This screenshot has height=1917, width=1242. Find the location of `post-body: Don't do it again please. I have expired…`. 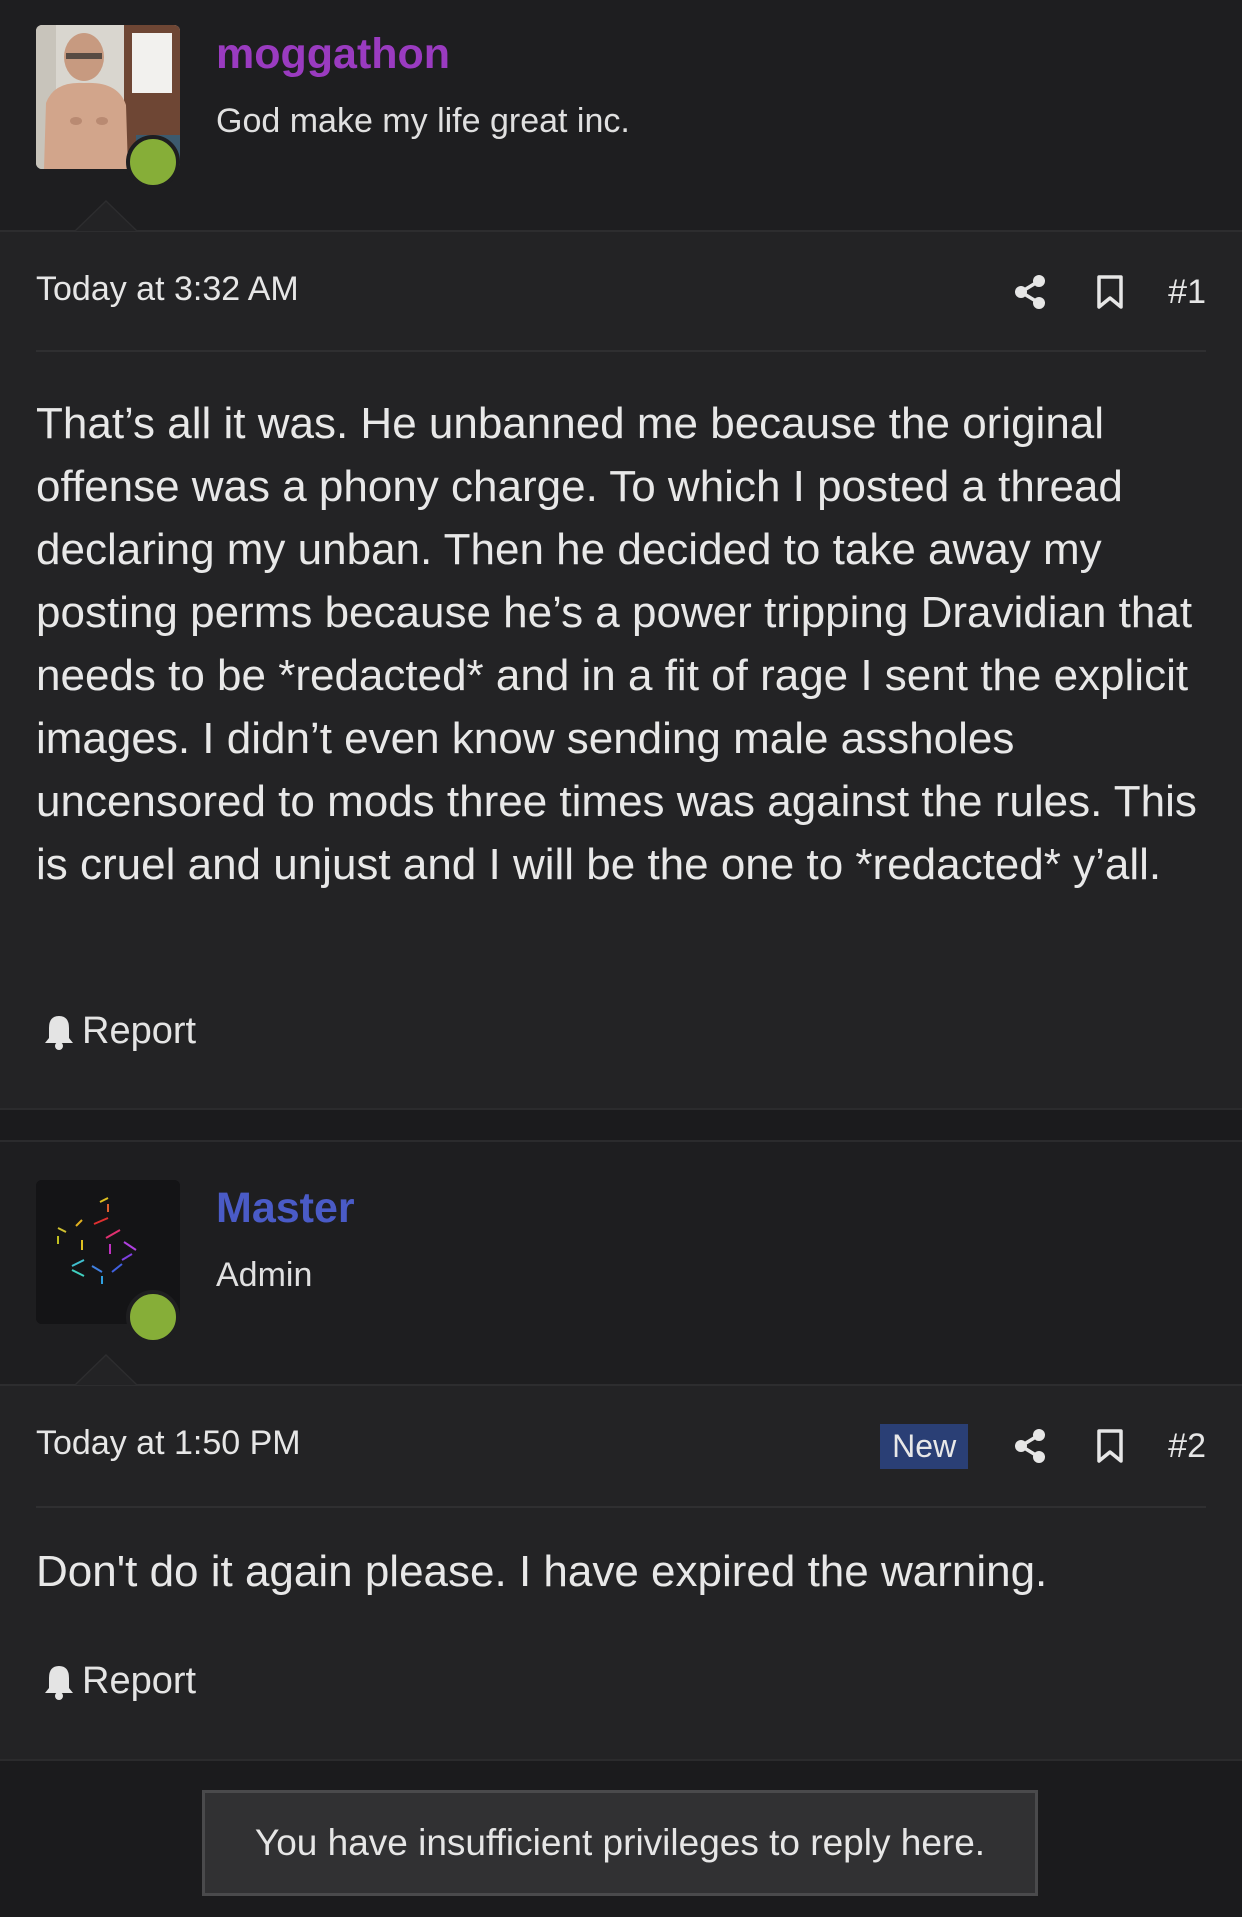

post-body: Don't do it again please. I have expired… is located at coordinates (542, 1571).